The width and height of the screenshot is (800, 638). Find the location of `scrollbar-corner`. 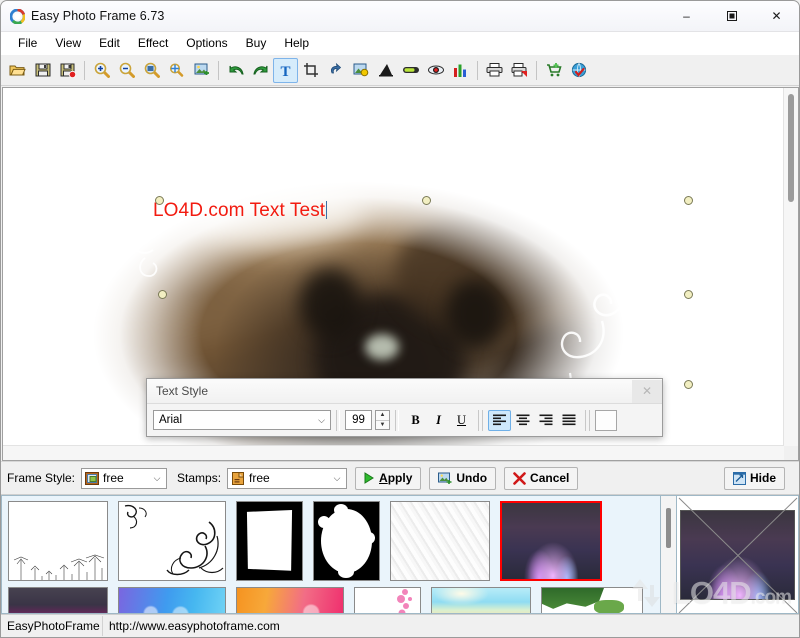

scrollbar-corner is located at coordinates (791, 453).